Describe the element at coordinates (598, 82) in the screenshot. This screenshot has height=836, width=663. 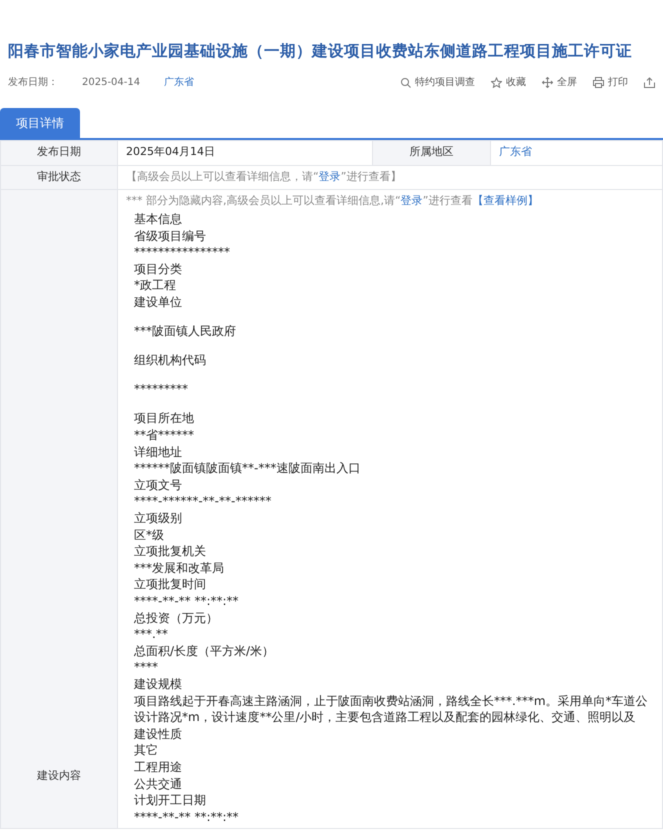
I see `print-icon` at that location.